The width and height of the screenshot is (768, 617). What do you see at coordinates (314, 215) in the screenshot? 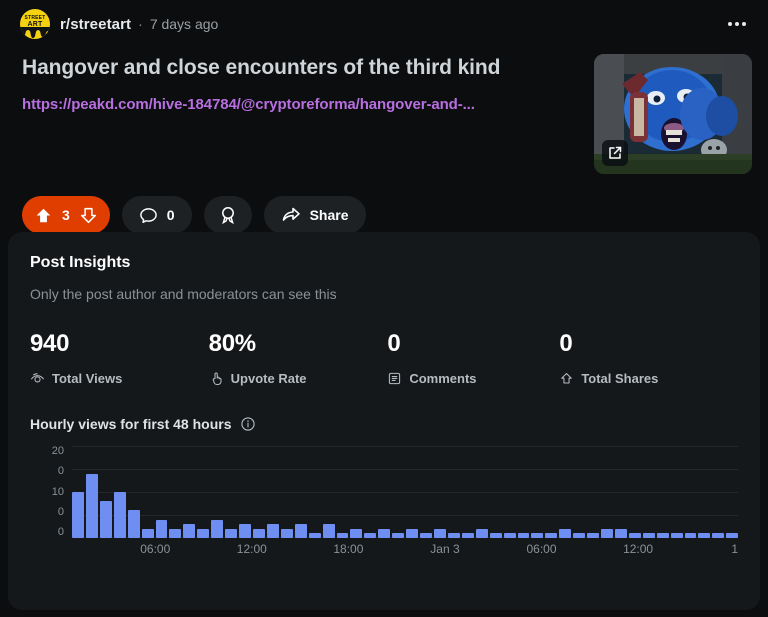
I see `share-button: Share` at bounding box center [314, 215].